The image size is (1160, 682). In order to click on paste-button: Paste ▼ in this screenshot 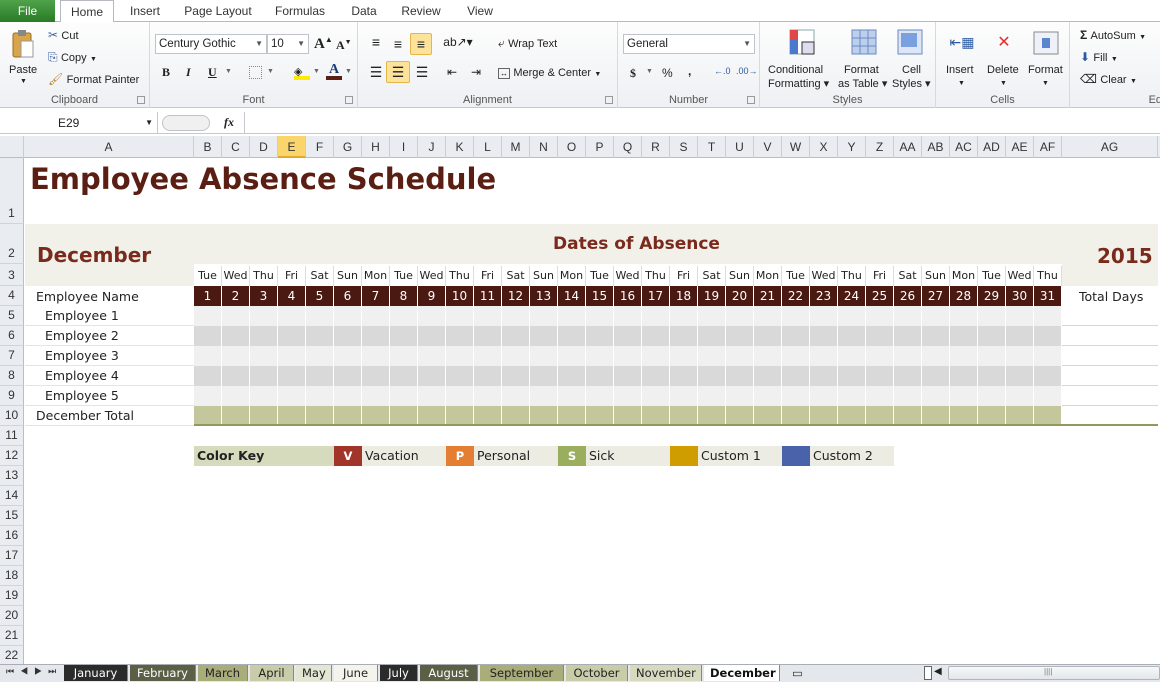, I will do `click(23, 56)`.